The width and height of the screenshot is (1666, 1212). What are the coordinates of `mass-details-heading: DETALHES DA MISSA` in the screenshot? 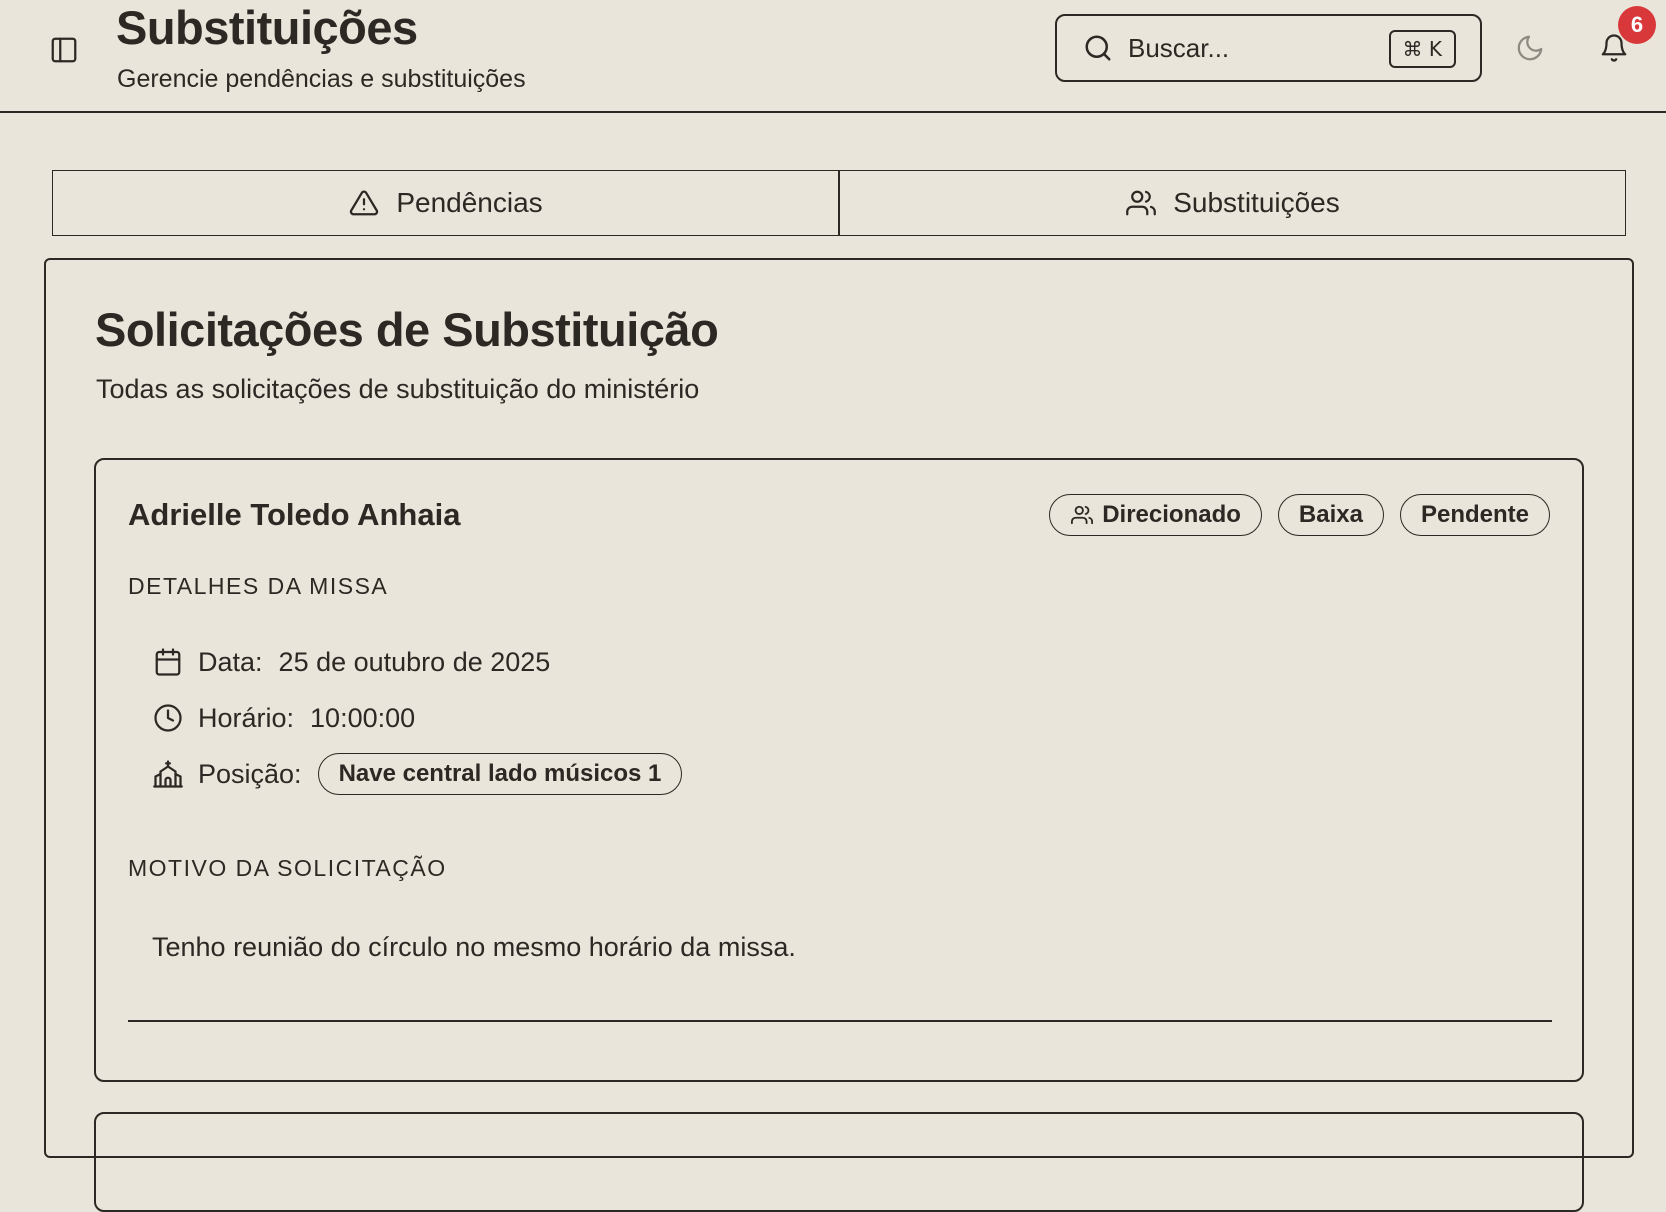 It's located at (258, 586).